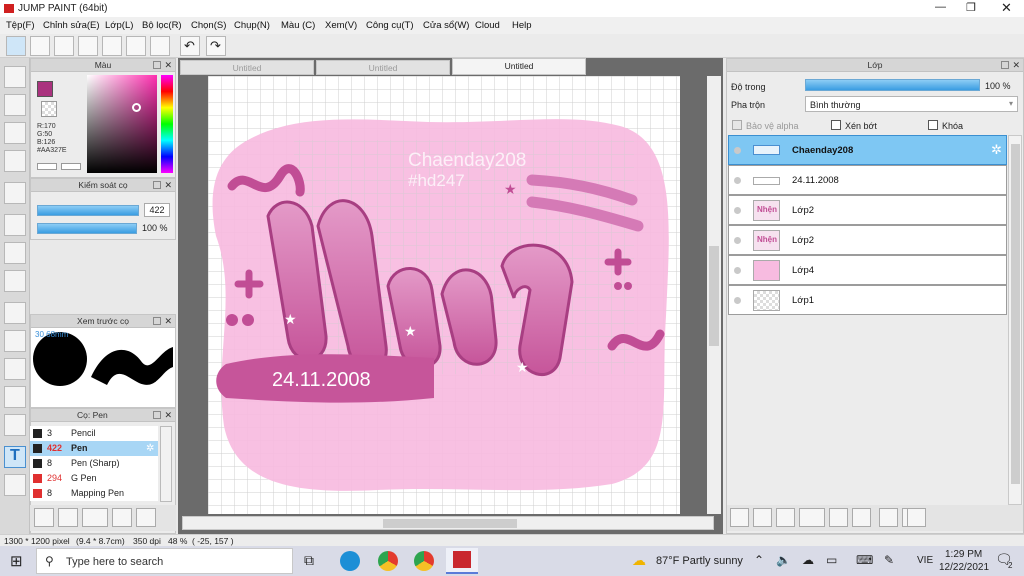 Image resolution: width=1024 pixels, height=576 pixels. What do you see at coordinates (15, 397) in the screenshot?
I see `select-pen-tool` at bounding box center [15, 397].